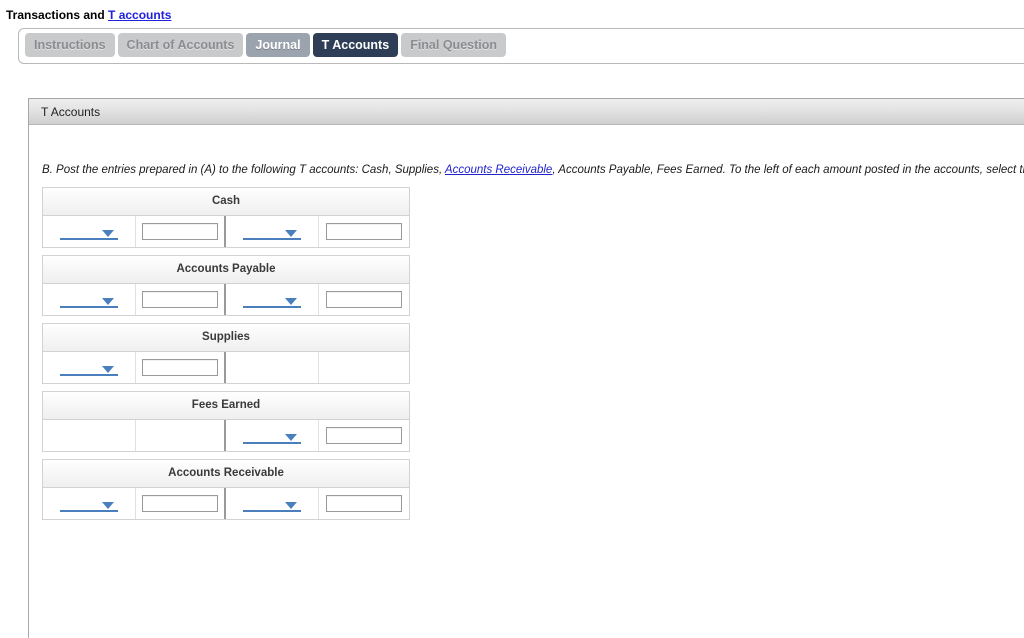 This screenshot has width=1024, height=638. I want to click on tab-chart-of-accounts: Chart of Accounts, so click(180, 45).